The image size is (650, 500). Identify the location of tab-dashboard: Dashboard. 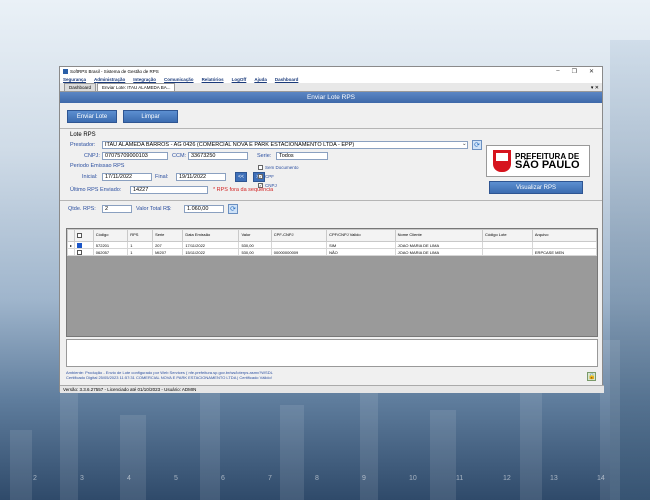
(80, 87).